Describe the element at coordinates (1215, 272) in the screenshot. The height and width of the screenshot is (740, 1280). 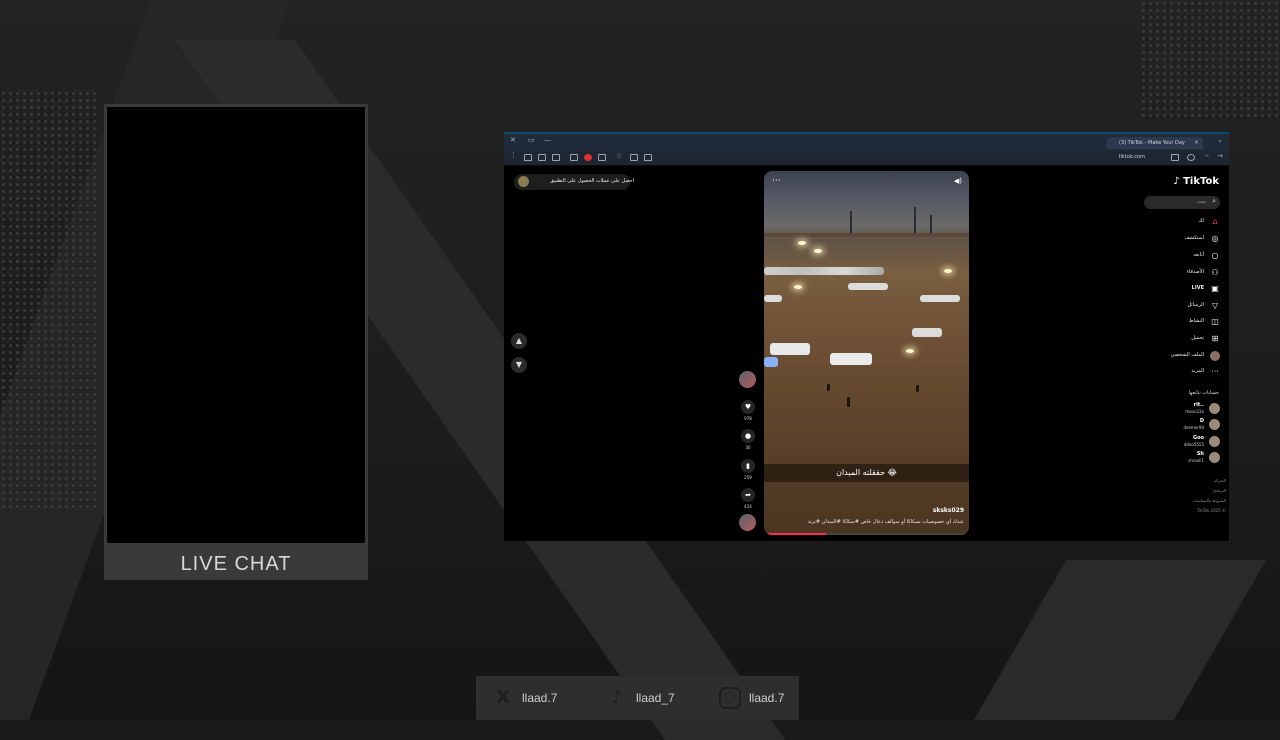
I see `friends-icon: ⚇` at that location.